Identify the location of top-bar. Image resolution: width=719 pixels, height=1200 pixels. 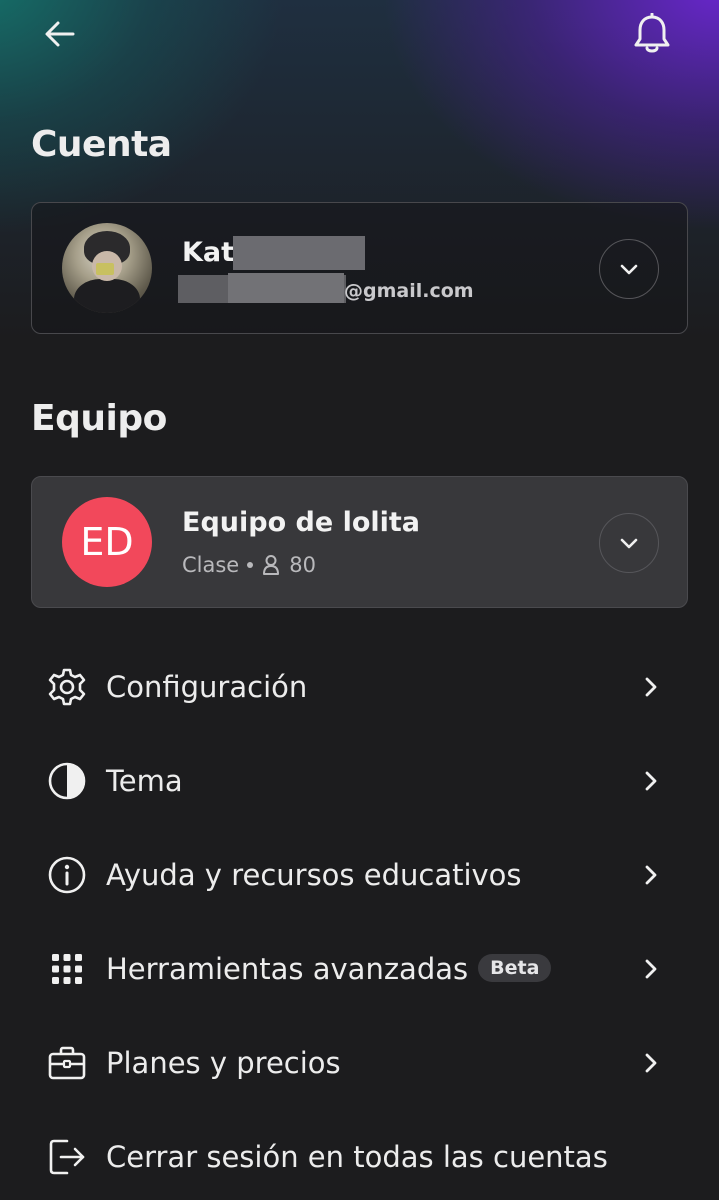
(359, 35).